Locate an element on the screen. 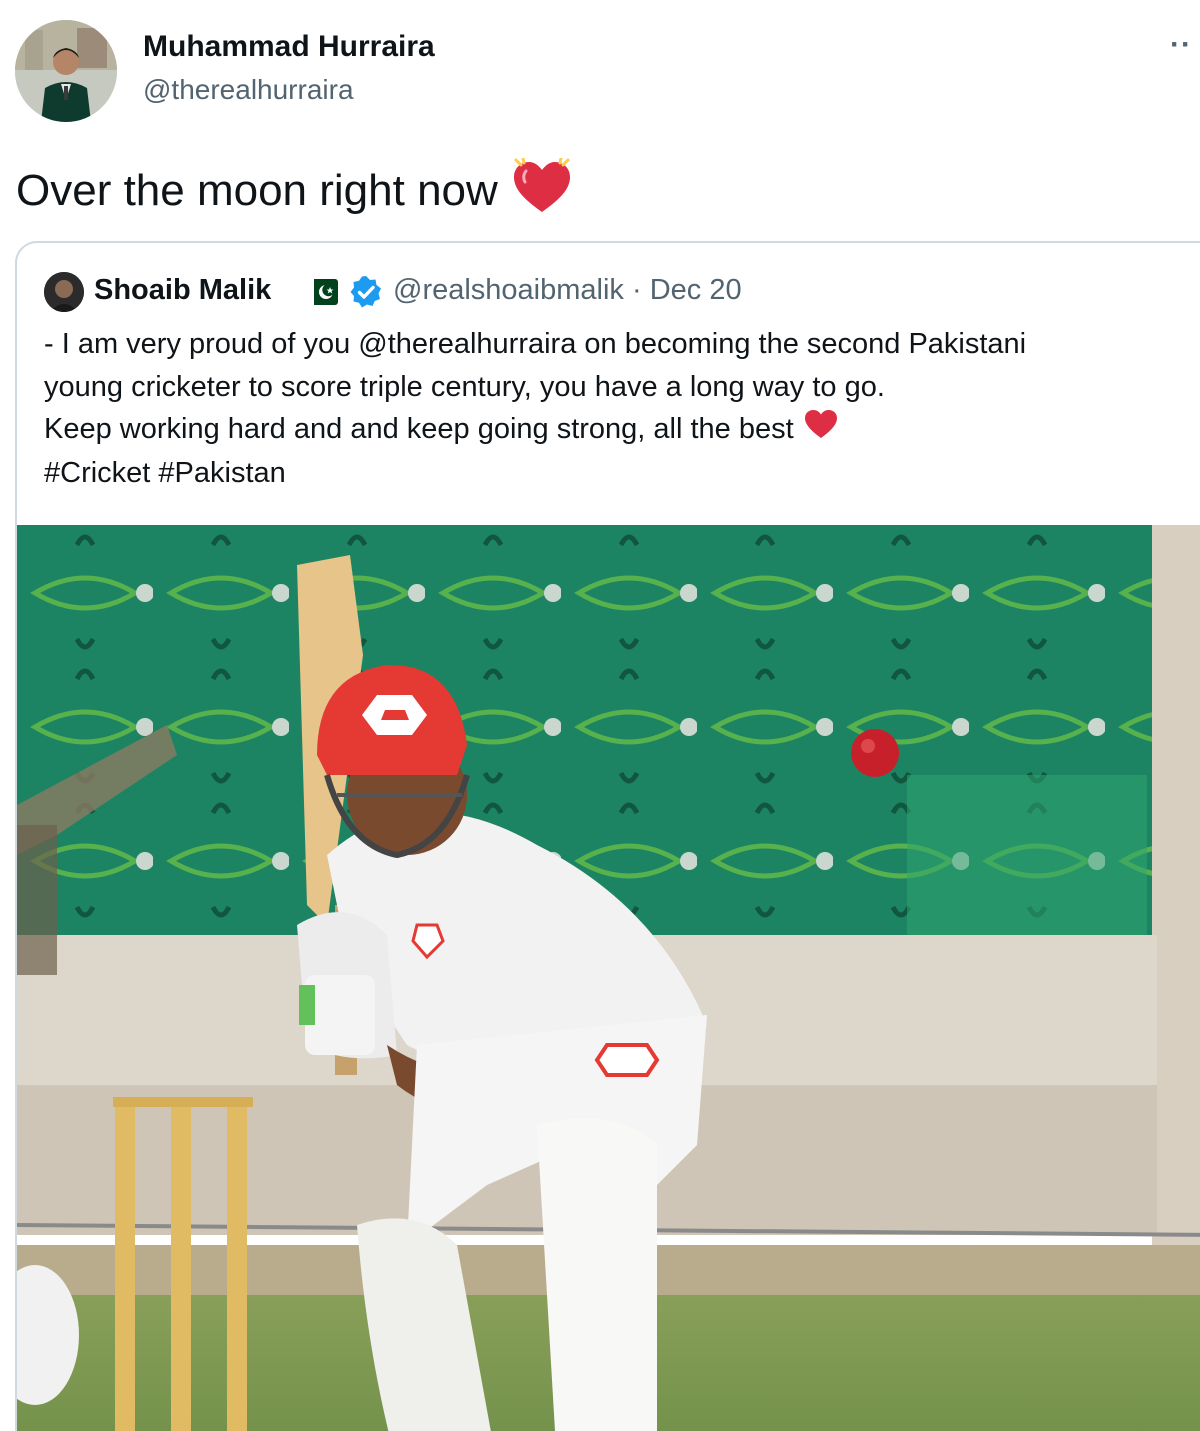 The height and width of the screenshot is (1431, 1200). quoted-meta: @realshoaibmalik · Dec 20 is located at coordinates (567, 290).